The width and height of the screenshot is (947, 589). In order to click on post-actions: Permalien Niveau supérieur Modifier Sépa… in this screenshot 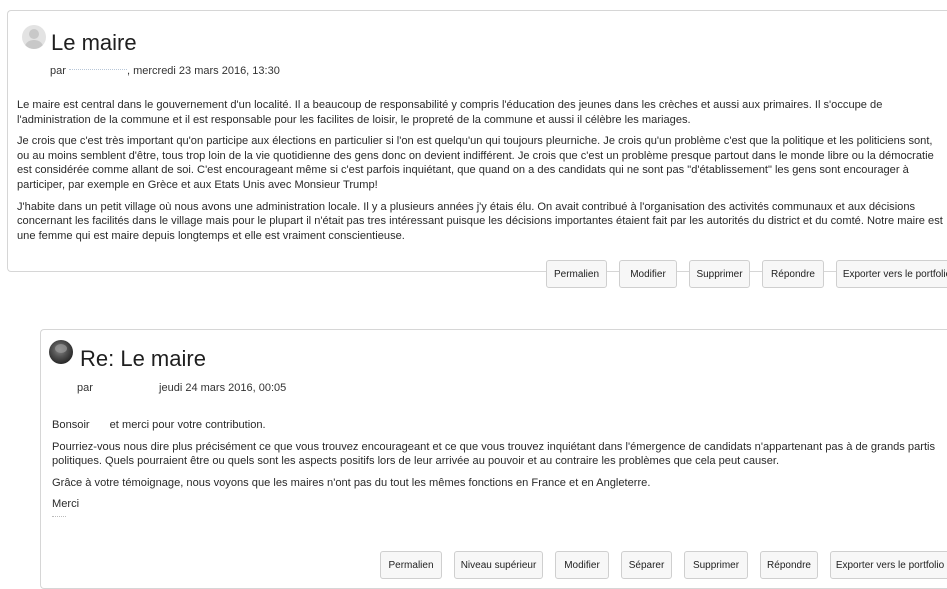, I will do `click(663, 565)`.